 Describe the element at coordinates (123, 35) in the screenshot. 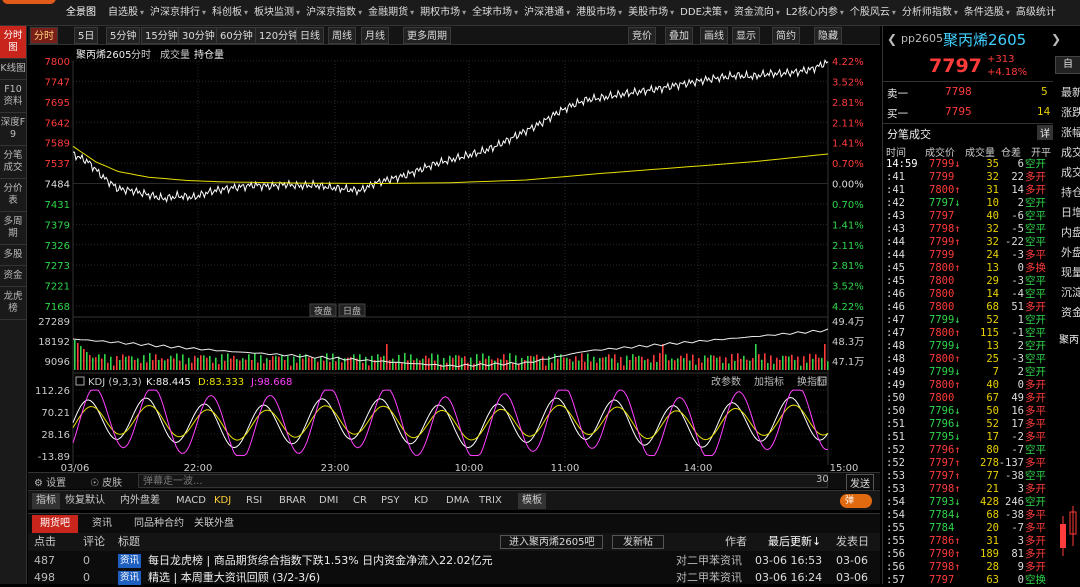

I see `period-button: 5分钟` at that location.